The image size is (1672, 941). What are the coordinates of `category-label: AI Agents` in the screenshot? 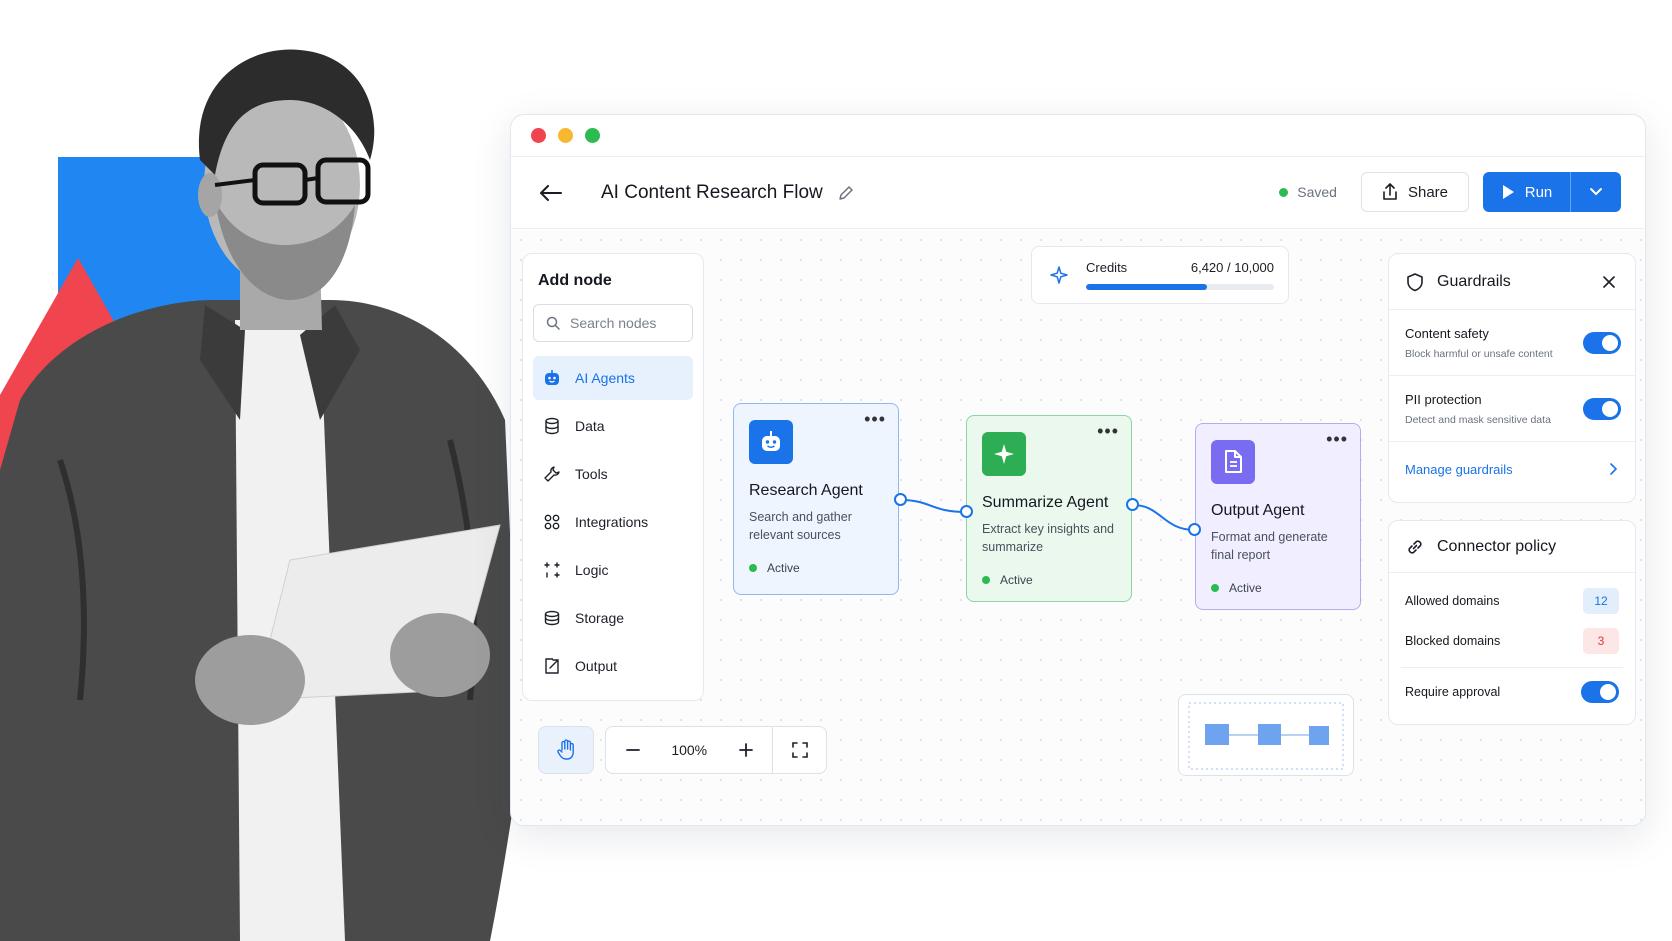 It's located at (605, 378).